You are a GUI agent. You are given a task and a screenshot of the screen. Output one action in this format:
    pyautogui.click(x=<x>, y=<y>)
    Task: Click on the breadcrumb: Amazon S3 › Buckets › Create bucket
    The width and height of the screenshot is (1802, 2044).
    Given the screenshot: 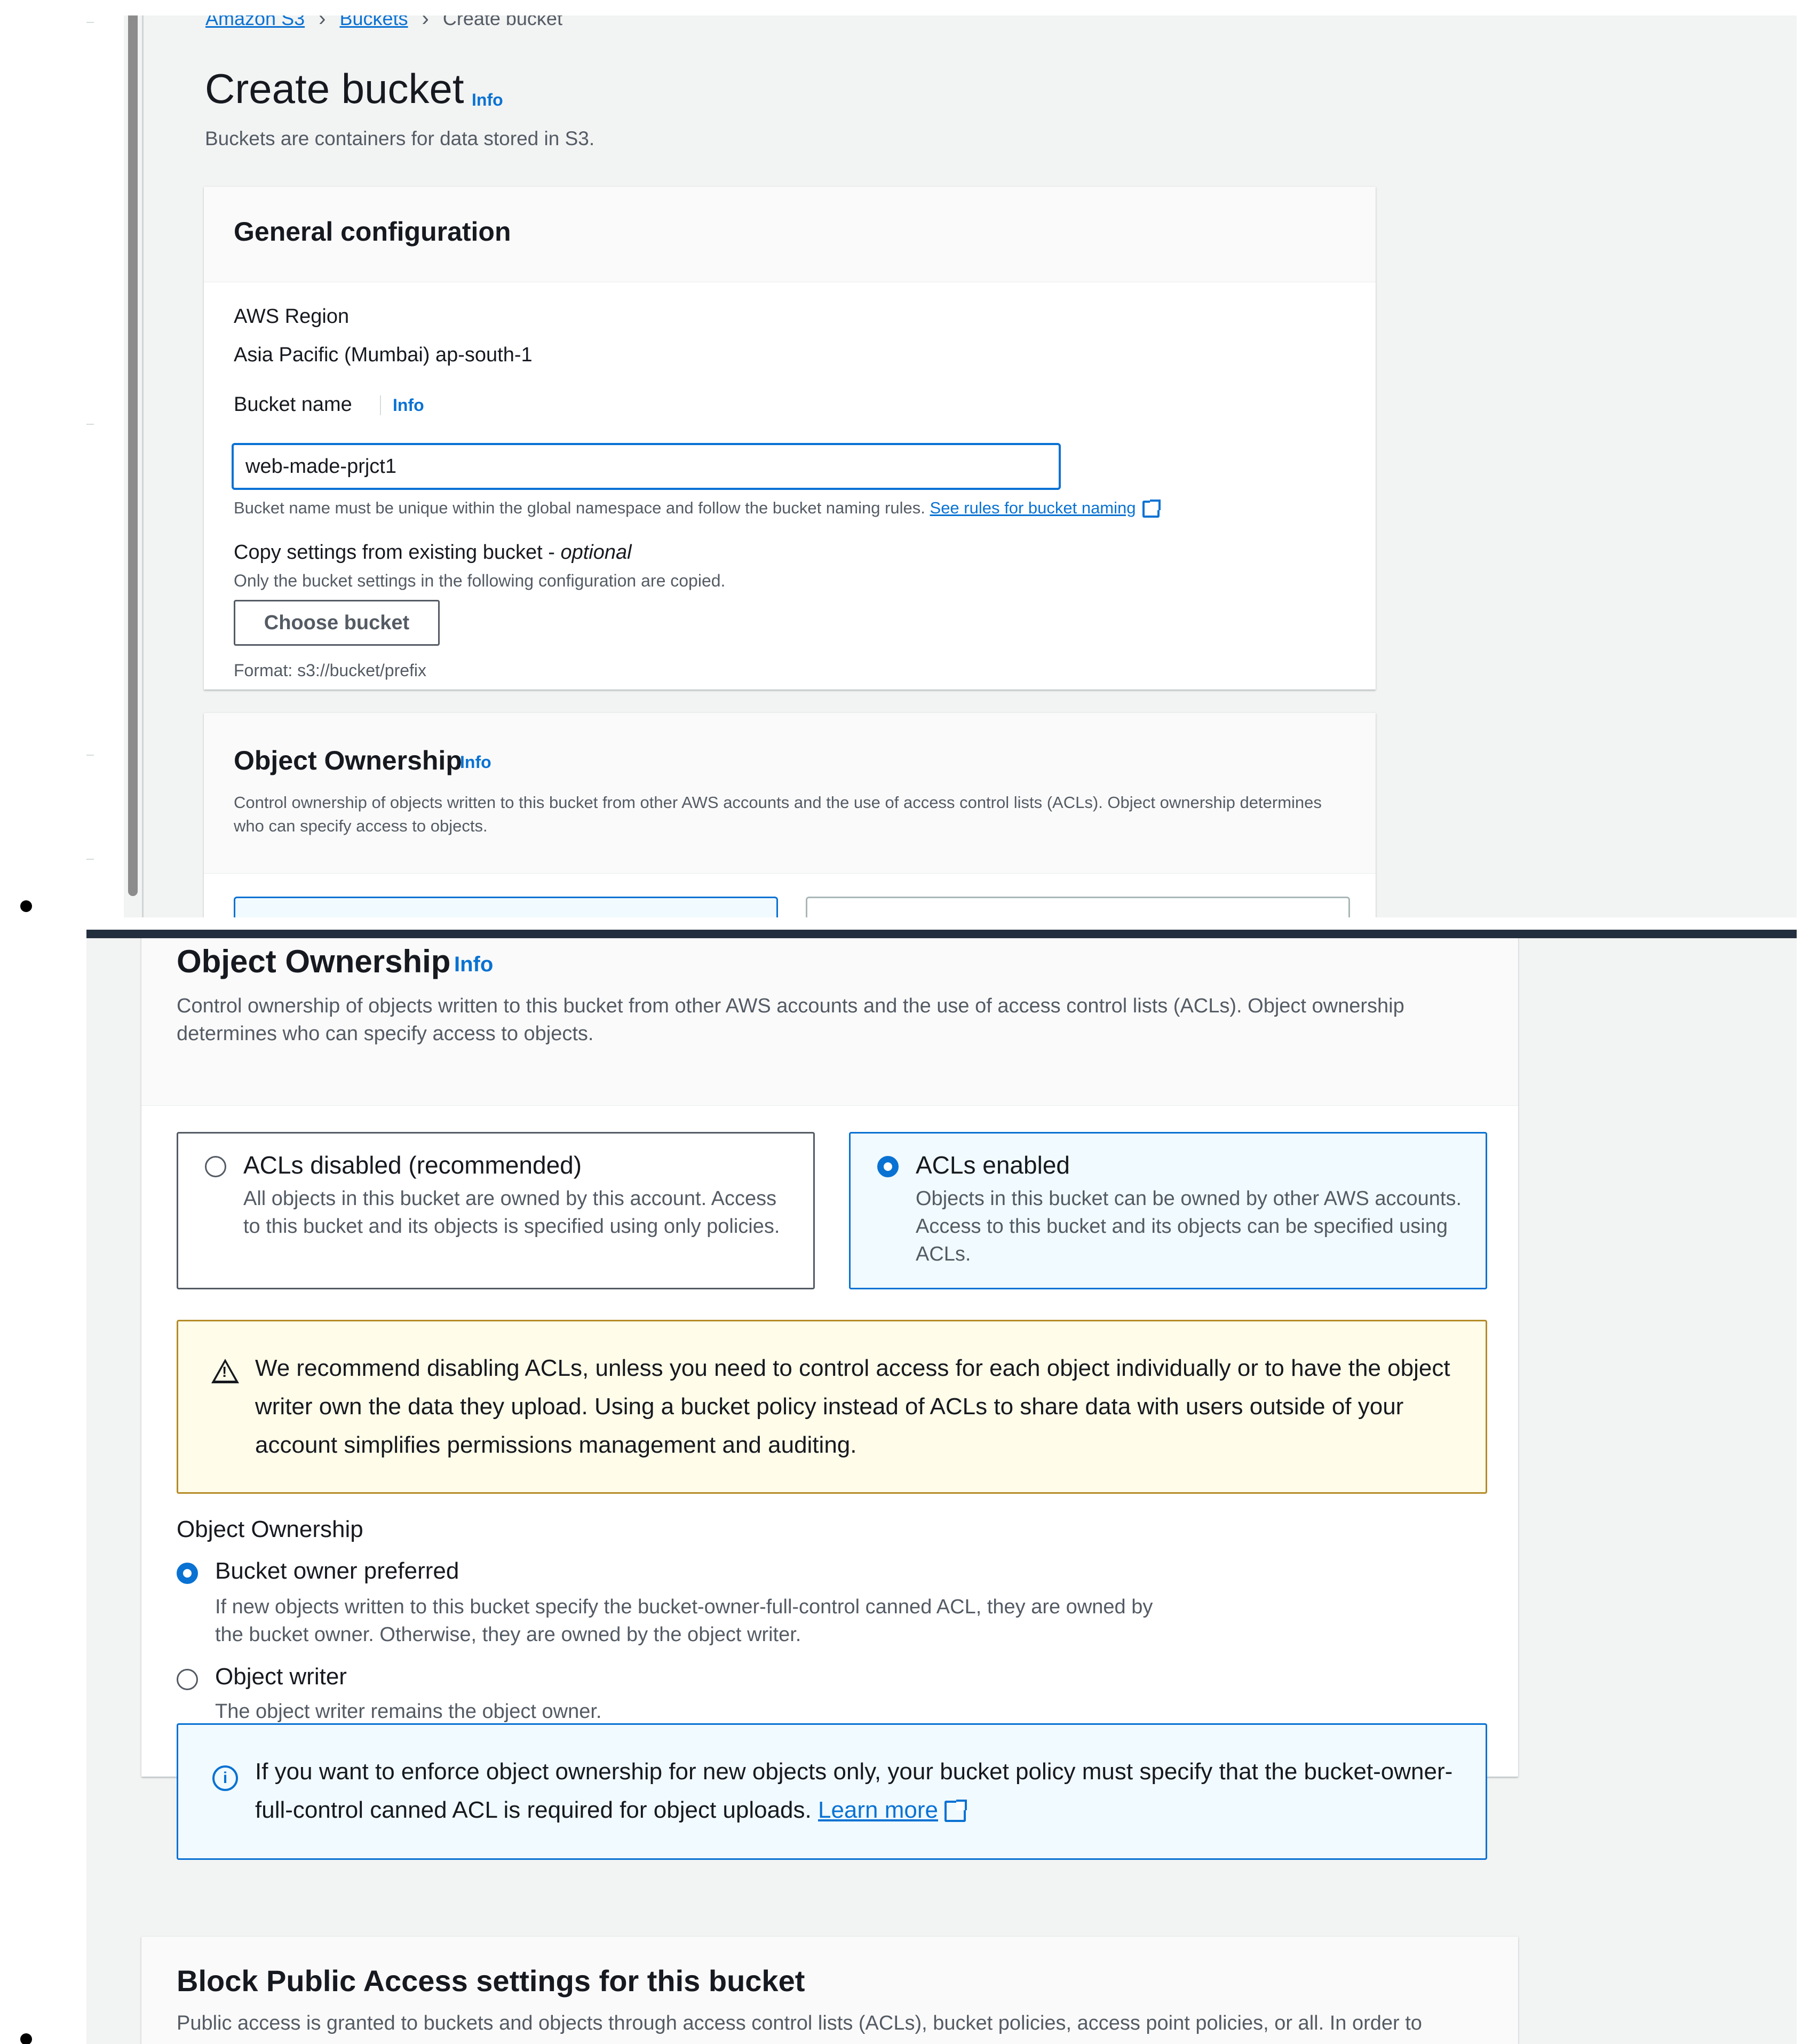 What is the action you would take?
    pyautogui.click(x=383, y=22)
    